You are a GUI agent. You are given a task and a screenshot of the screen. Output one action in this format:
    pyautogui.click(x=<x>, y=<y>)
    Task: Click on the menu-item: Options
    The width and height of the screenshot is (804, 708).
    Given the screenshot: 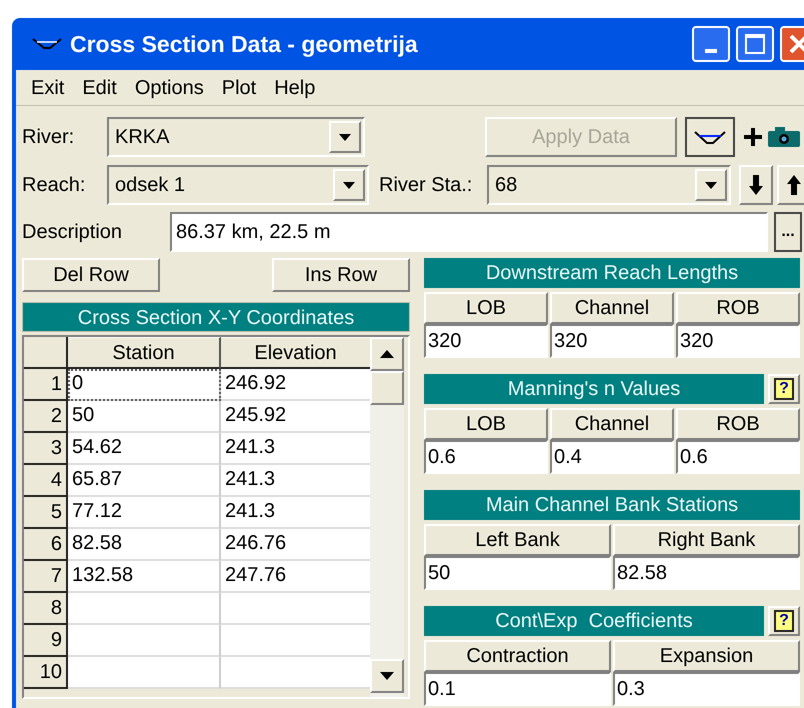 What is the action you would take?
    pyautogui.click(x=169, y=87)
    